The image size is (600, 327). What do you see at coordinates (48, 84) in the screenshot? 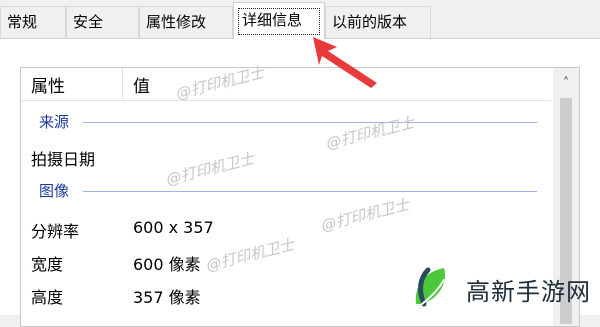
I see `column-header-property: 属性` at bounding box center [48, 84].